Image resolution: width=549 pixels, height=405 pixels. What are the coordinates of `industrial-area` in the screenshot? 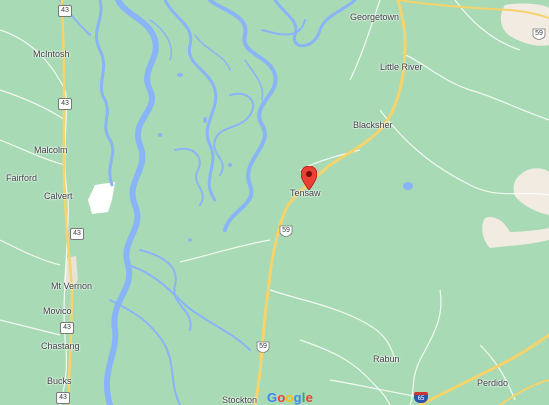 It's located at (101, 198).